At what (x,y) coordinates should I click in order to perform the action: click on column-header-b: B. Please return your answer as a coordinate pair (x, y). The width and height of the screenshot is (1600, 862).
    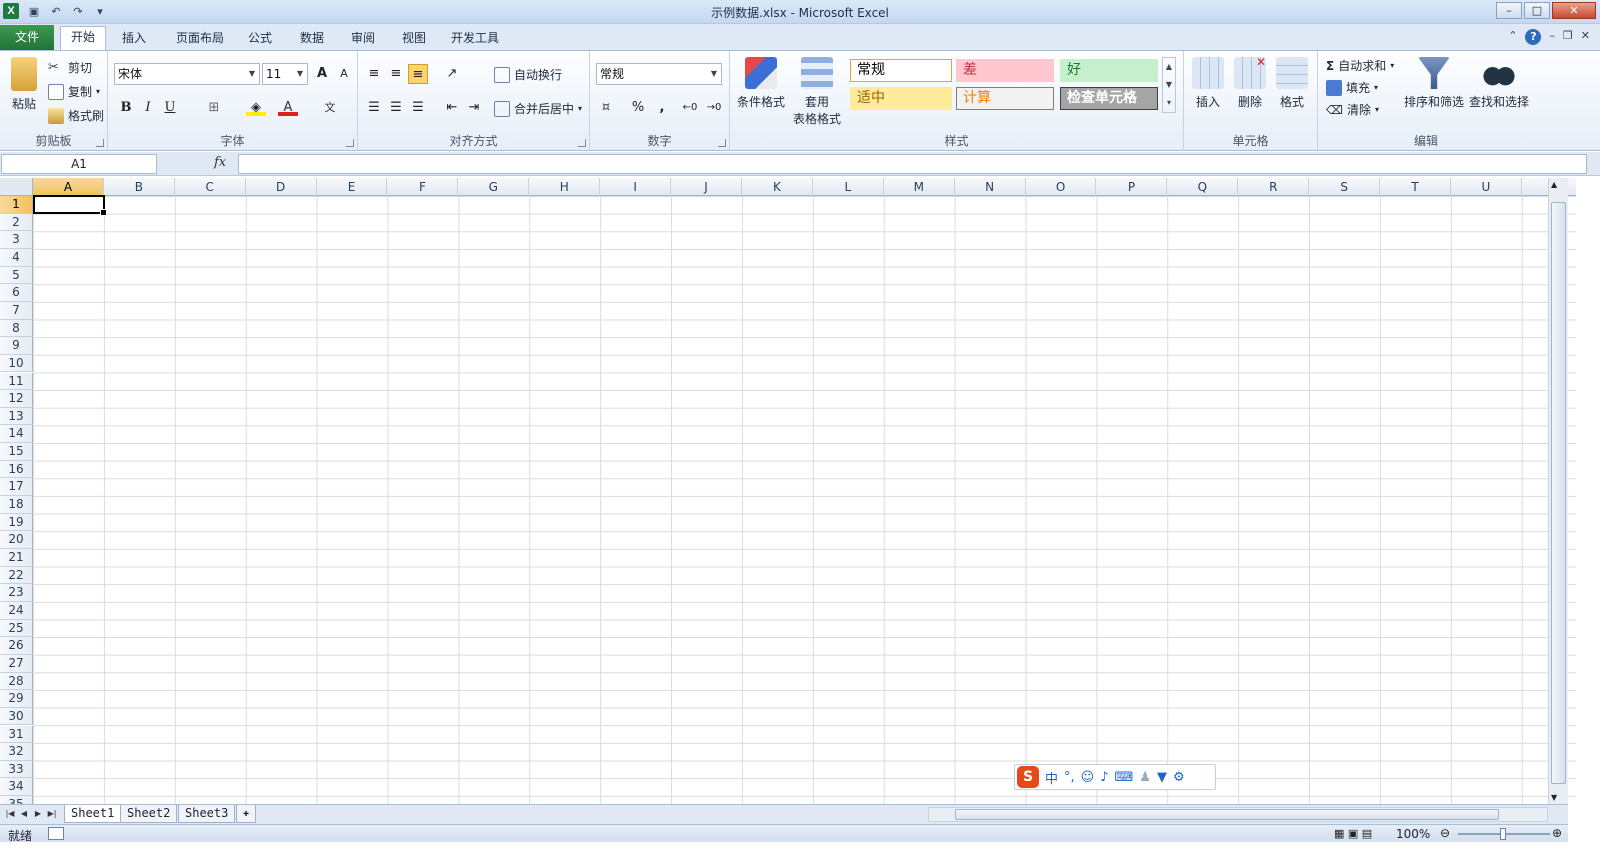
    Looking at the image, I should click on (139, 187).